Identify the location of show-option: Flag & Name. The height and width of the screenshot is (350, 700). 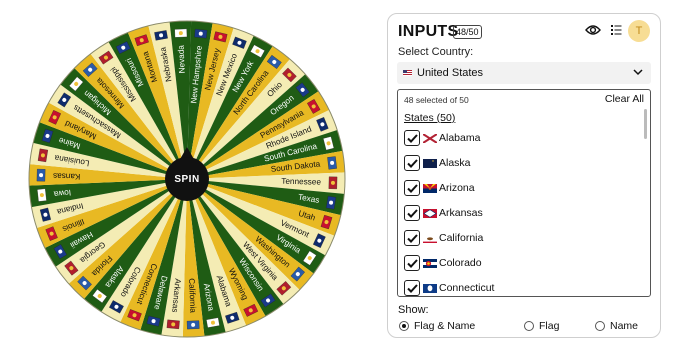
(437, 326).